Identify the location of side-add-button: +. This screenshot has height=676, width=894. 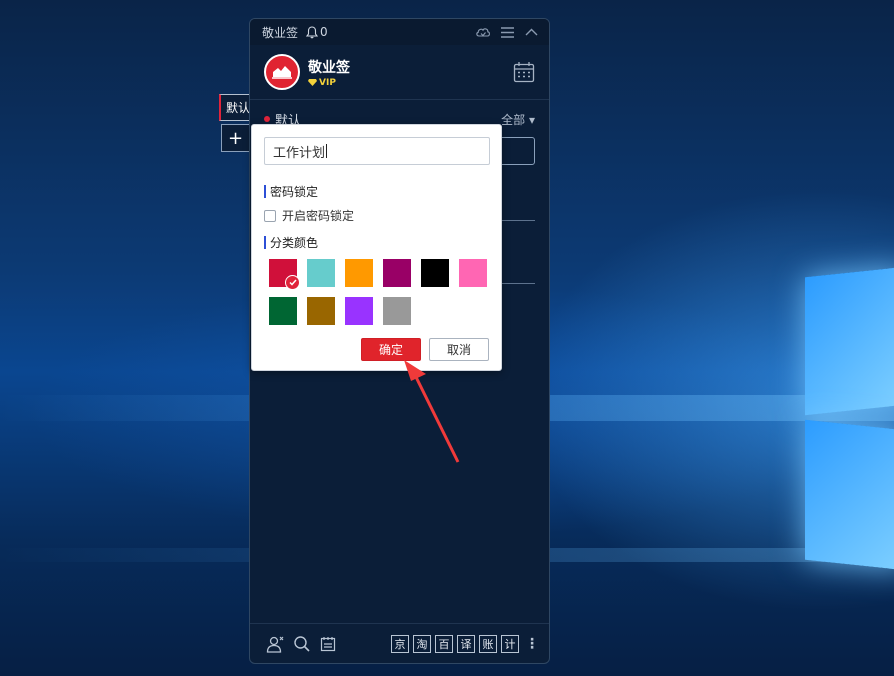
(235, 138).